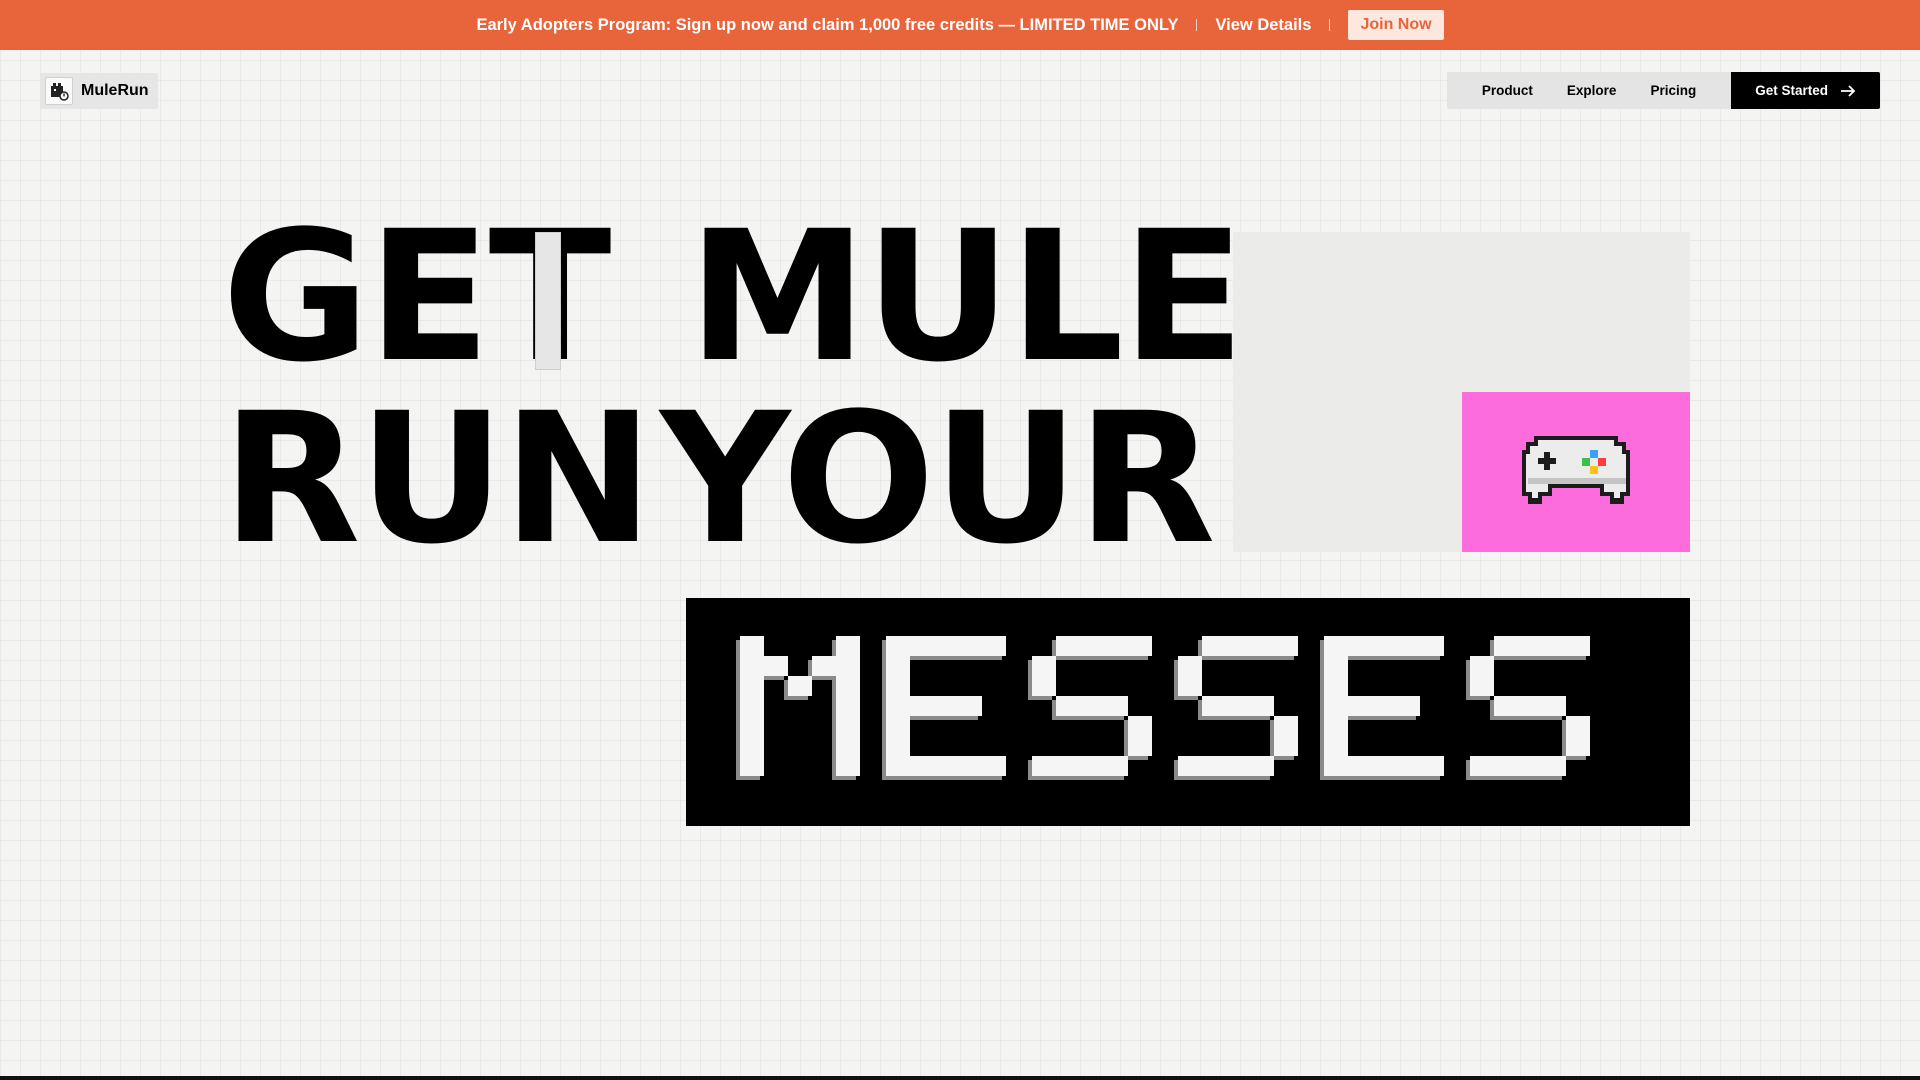  I want to click on mule-logo-icon, so click(59, 91).